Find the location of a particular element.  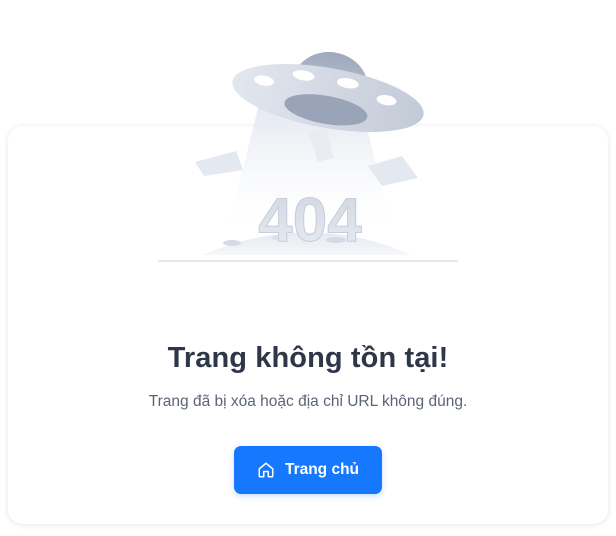

home-button-label: Trang chủ is located at coordinates (322, 469).